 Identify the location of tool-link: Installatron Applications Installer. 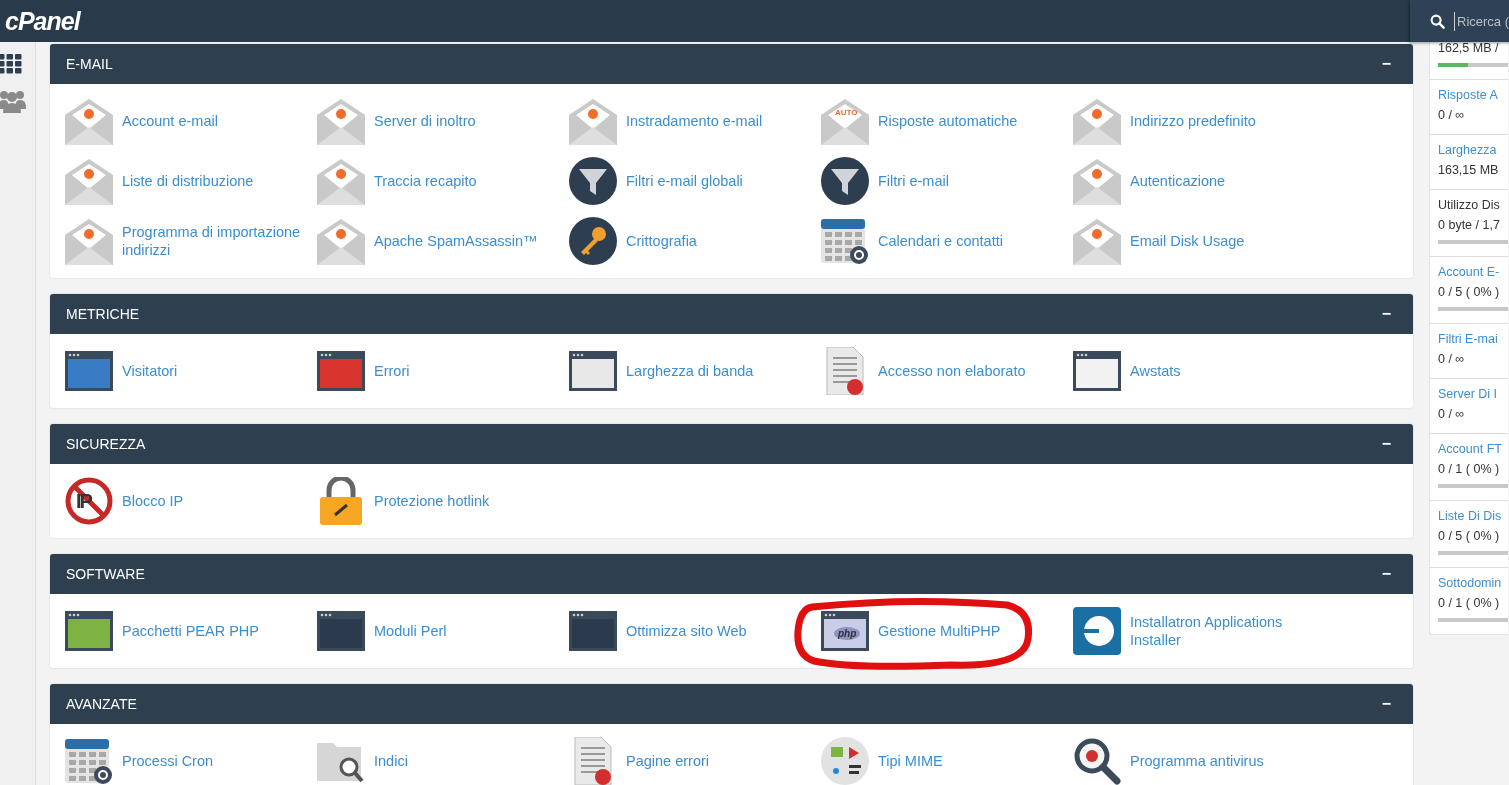
(1225, 631).